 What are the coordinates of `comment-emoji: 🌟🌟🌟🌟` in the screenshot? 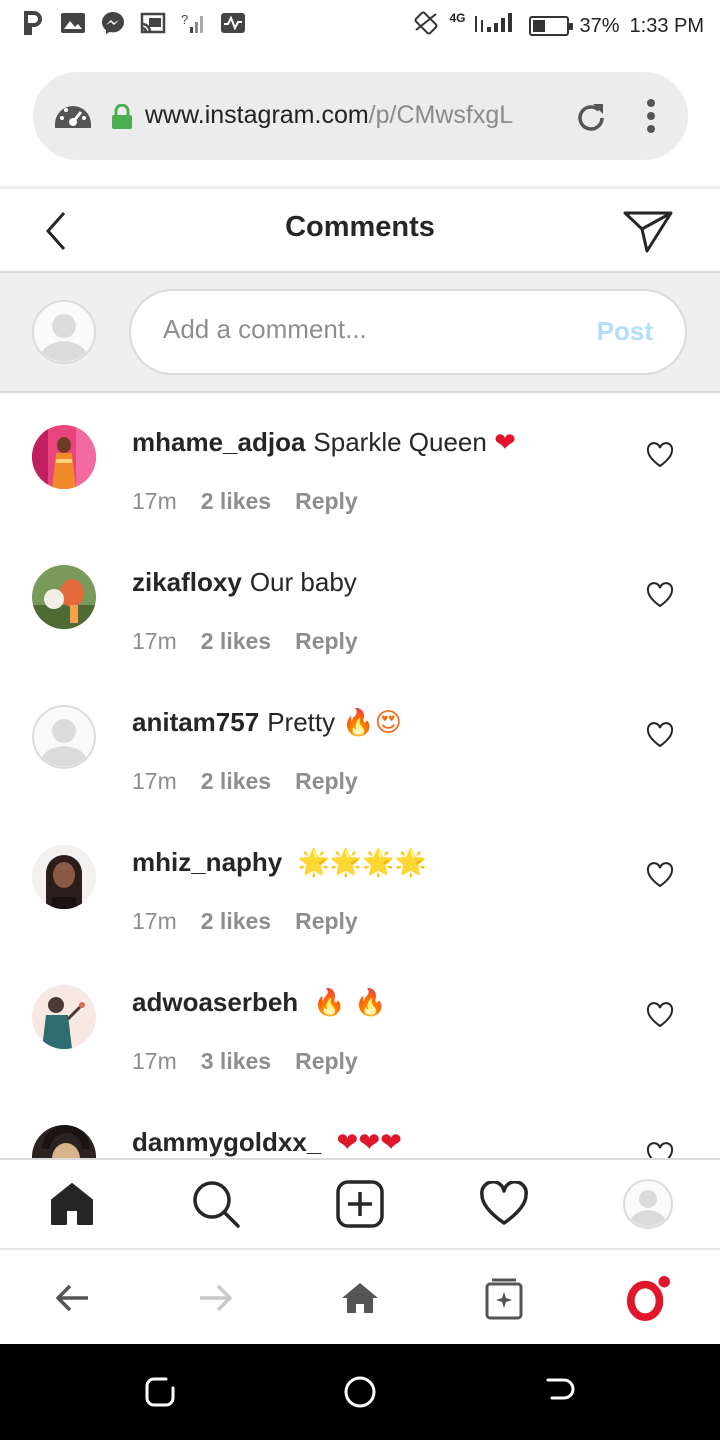 It's located at (362, 863).